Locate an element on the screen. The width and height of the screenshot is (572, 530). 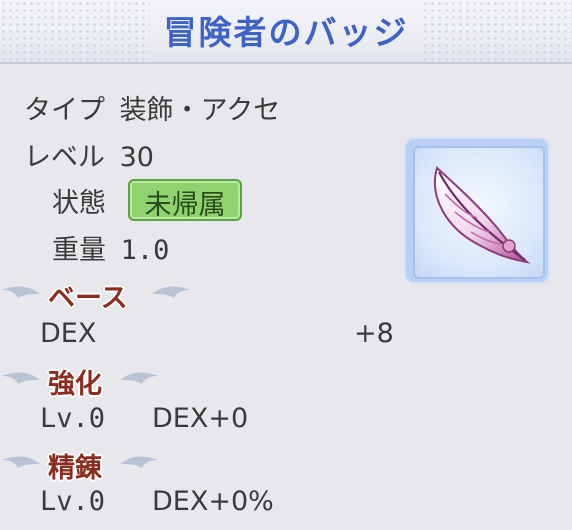
level-value: 30 is located at coordinates (136, 157).